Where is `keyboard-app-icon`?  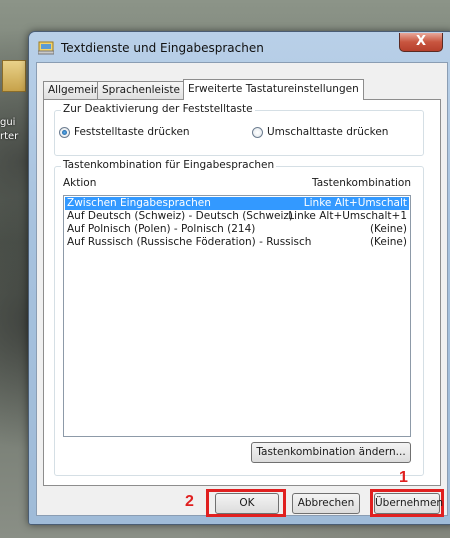 keyboard-app-icon is located at coordinates (46, 48).